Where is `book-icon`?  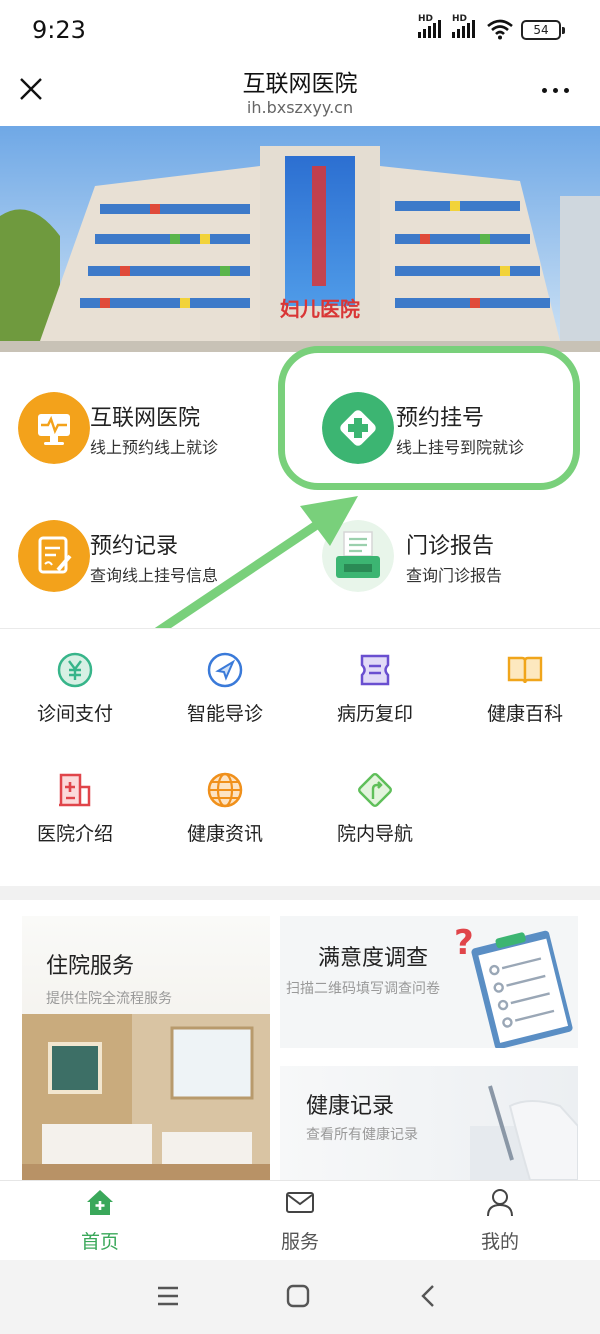 book-icon is located at coordinates (525, 670).